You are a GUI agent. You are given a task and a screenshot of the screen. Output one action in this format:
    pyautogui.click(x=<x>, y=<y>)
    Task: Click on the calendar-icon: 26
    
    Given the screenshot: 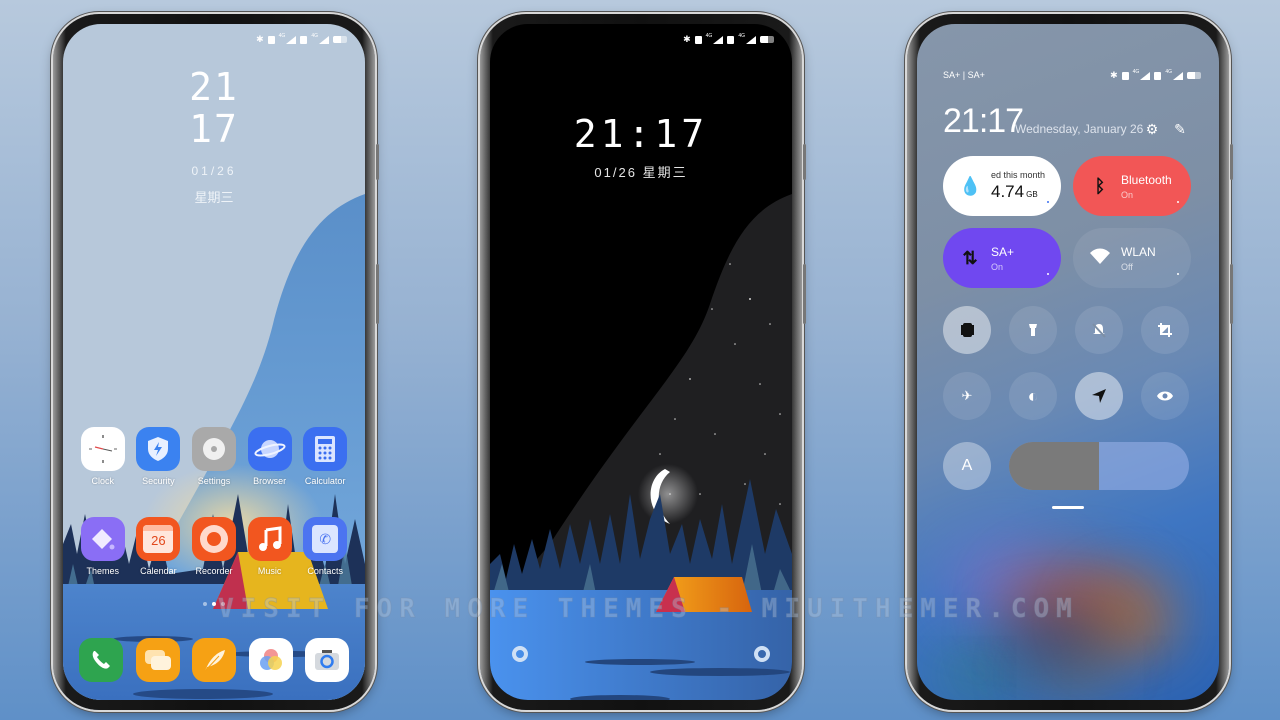 What is the action you would take?
    pyautogui.click(x=158, y=539)
    